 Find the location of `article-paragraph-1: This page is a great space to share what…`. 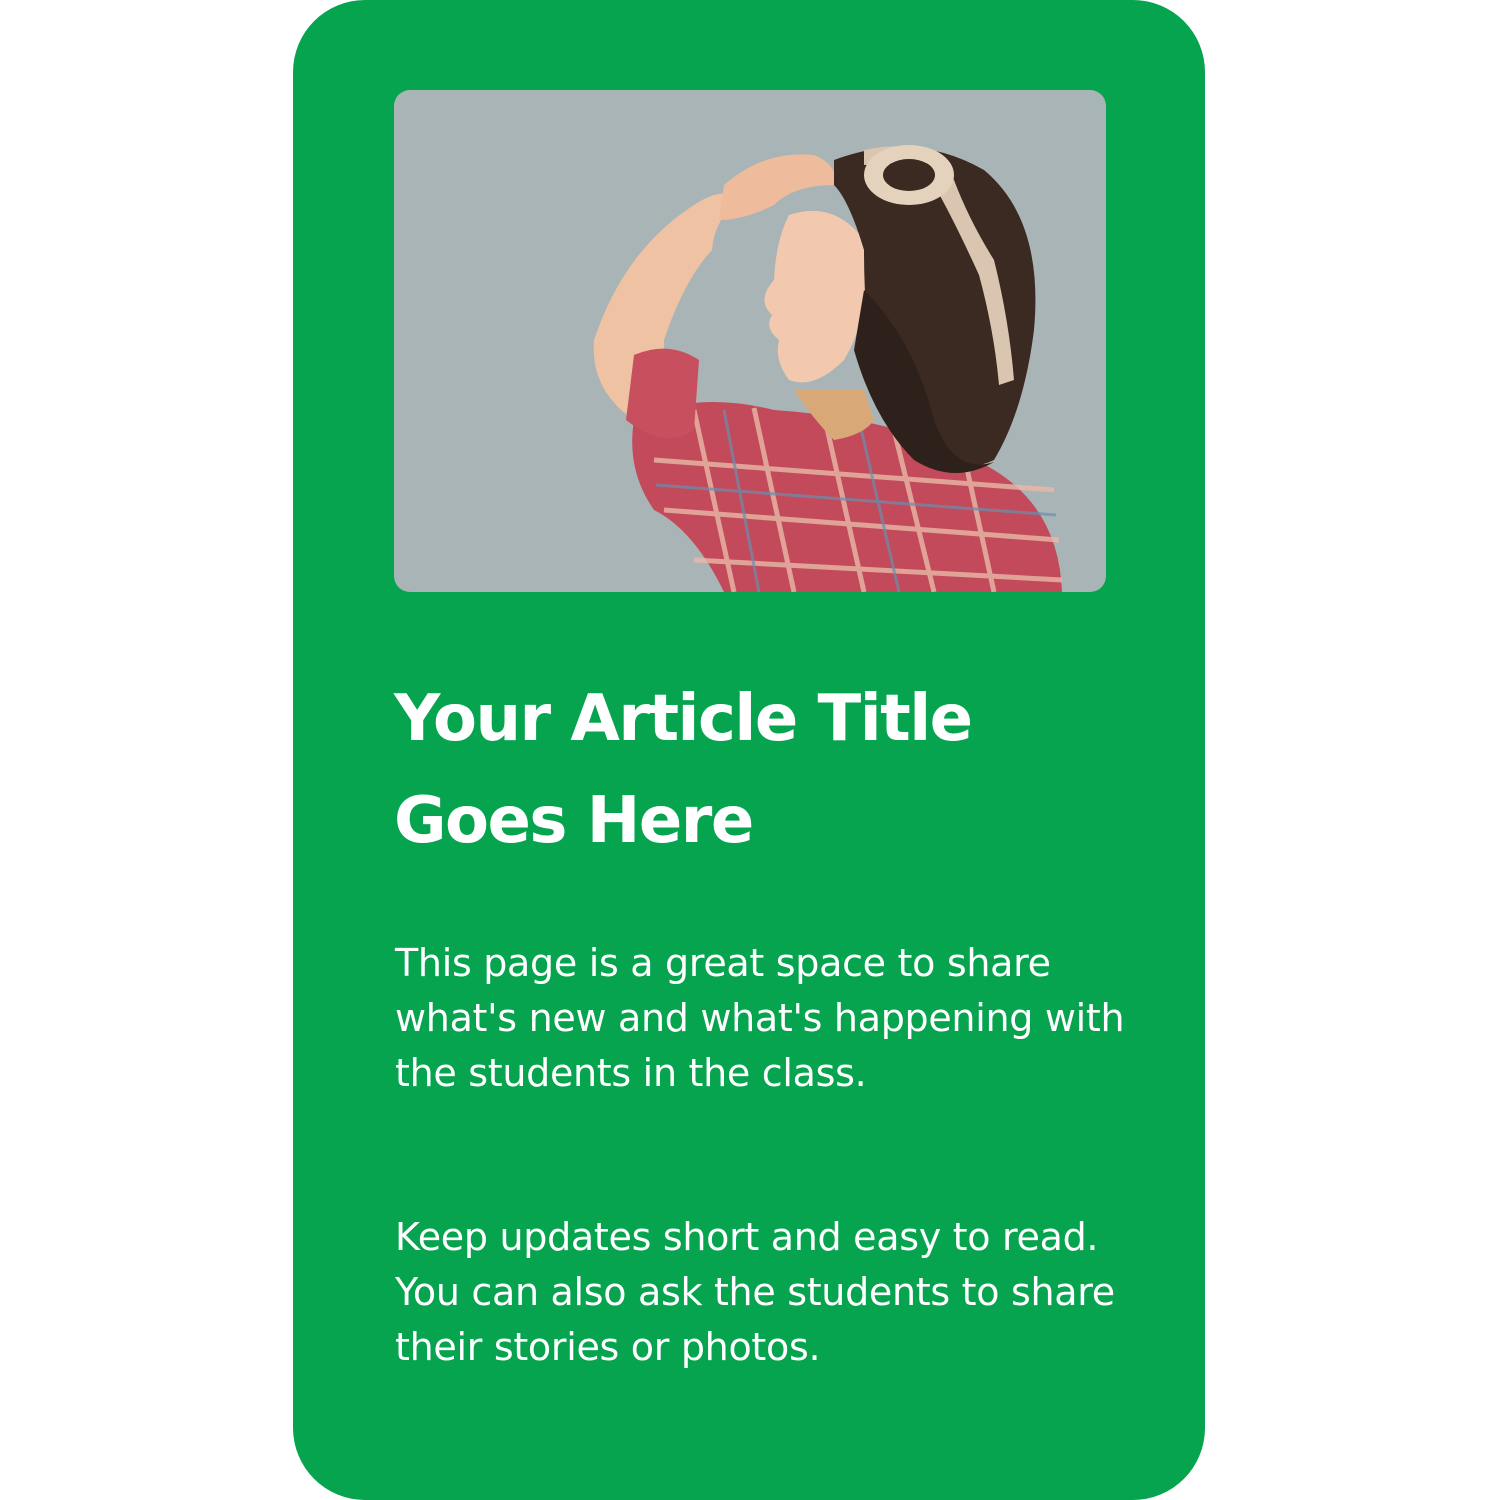

article-paragraph-1: This page is a great space to share what… is located at coordinates (760, 1018).